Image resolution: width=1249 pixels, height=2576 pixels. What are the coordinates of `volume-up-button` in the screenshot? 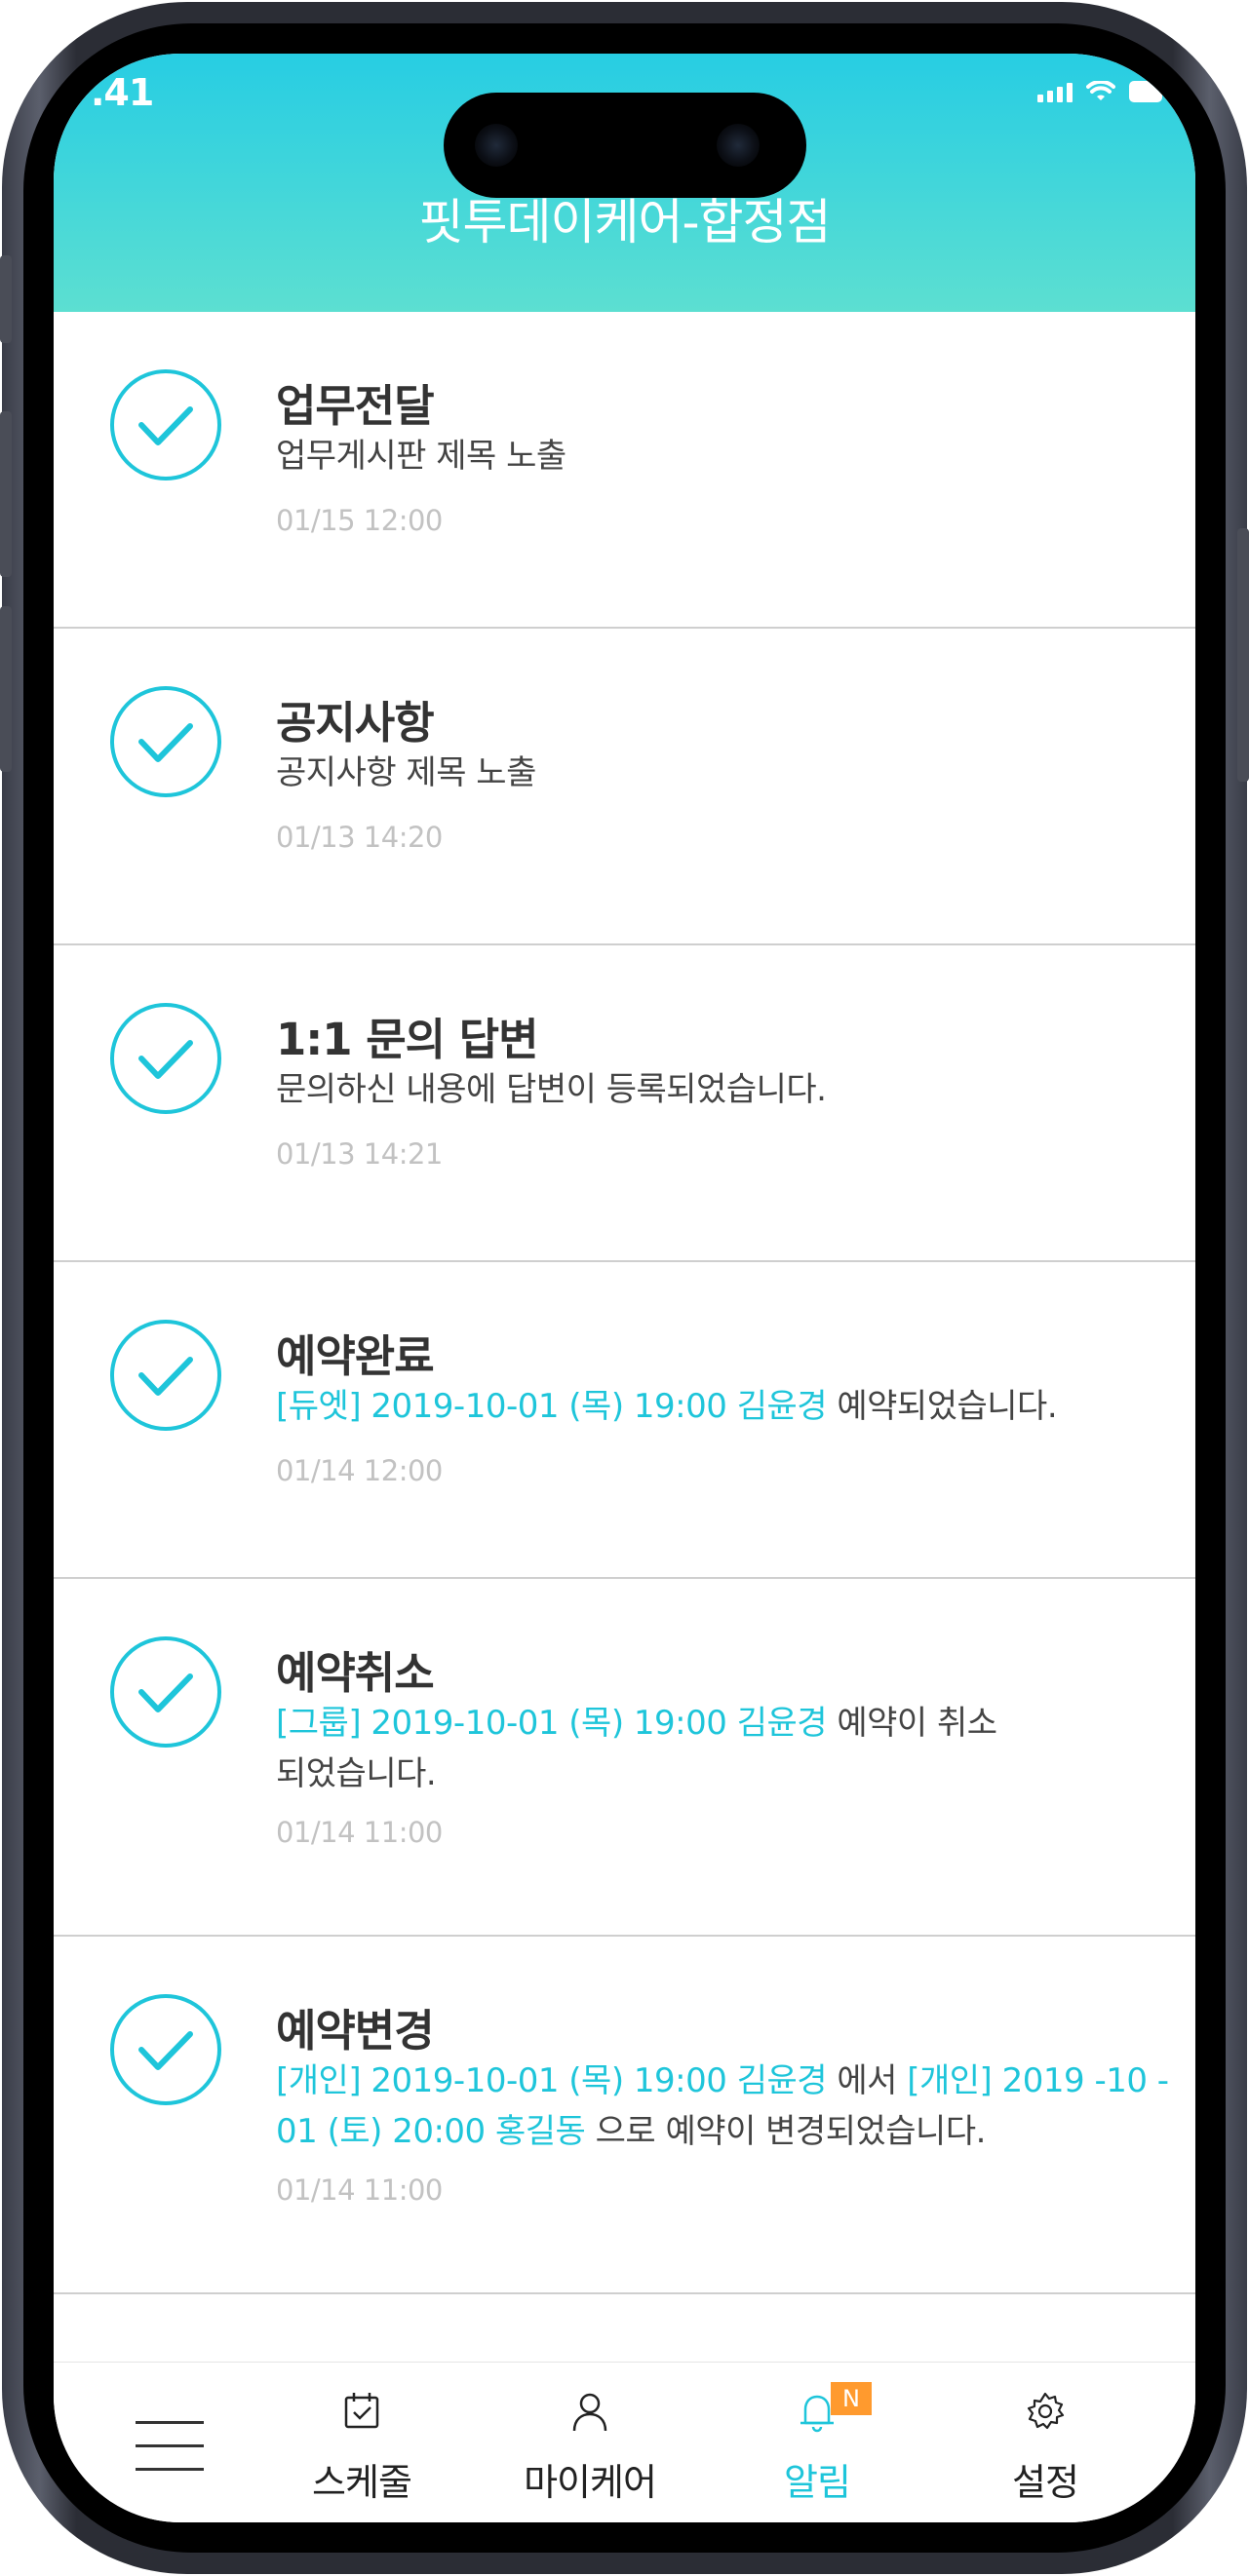 It's located at (6, 494).